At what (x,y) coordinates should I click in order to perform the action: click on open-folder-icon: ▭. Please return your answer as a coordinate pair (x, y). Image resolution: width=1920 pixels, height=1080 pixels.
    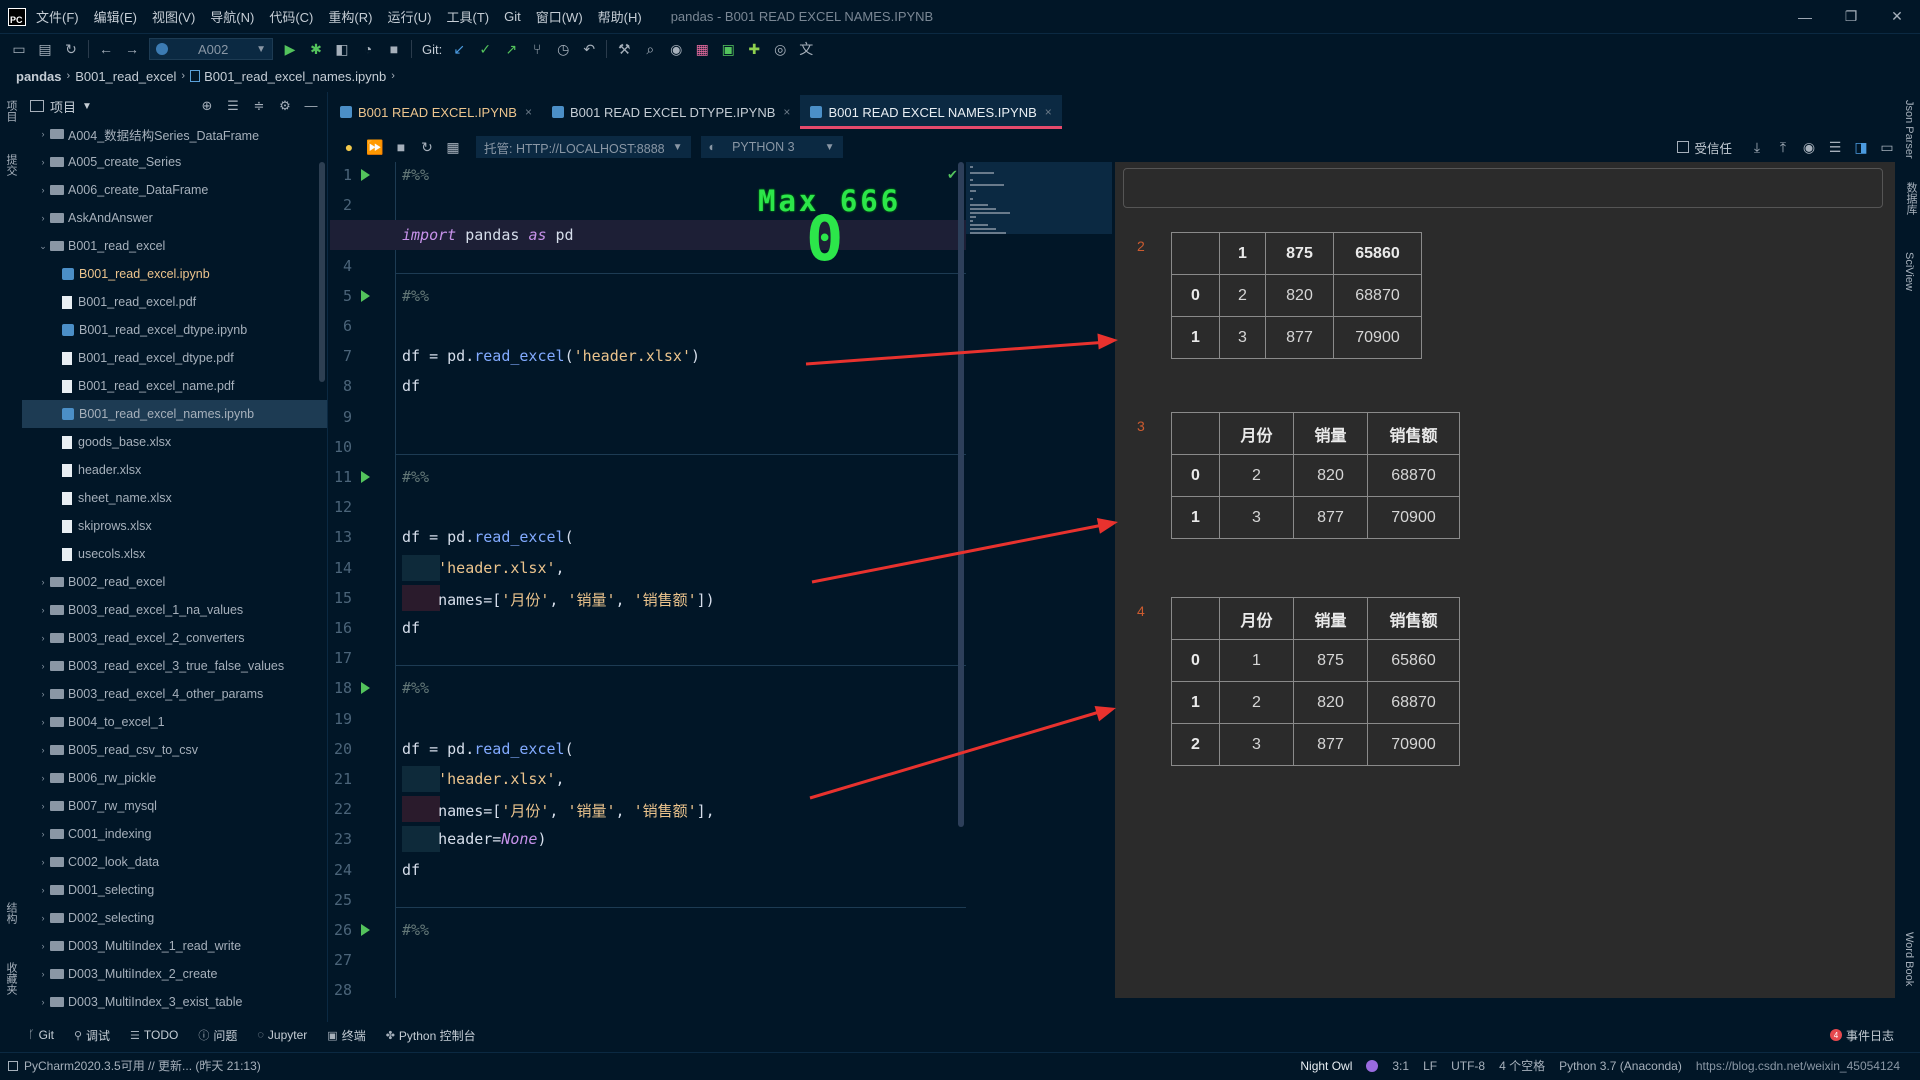
    Looking at the image, I should click on (19, 49).